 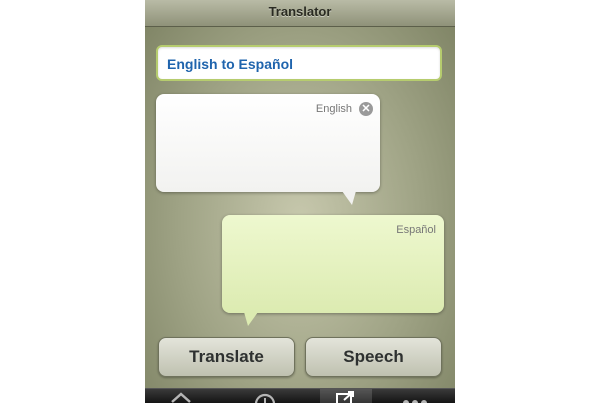 I want to click on more-icon, so click(x=415, y=401).